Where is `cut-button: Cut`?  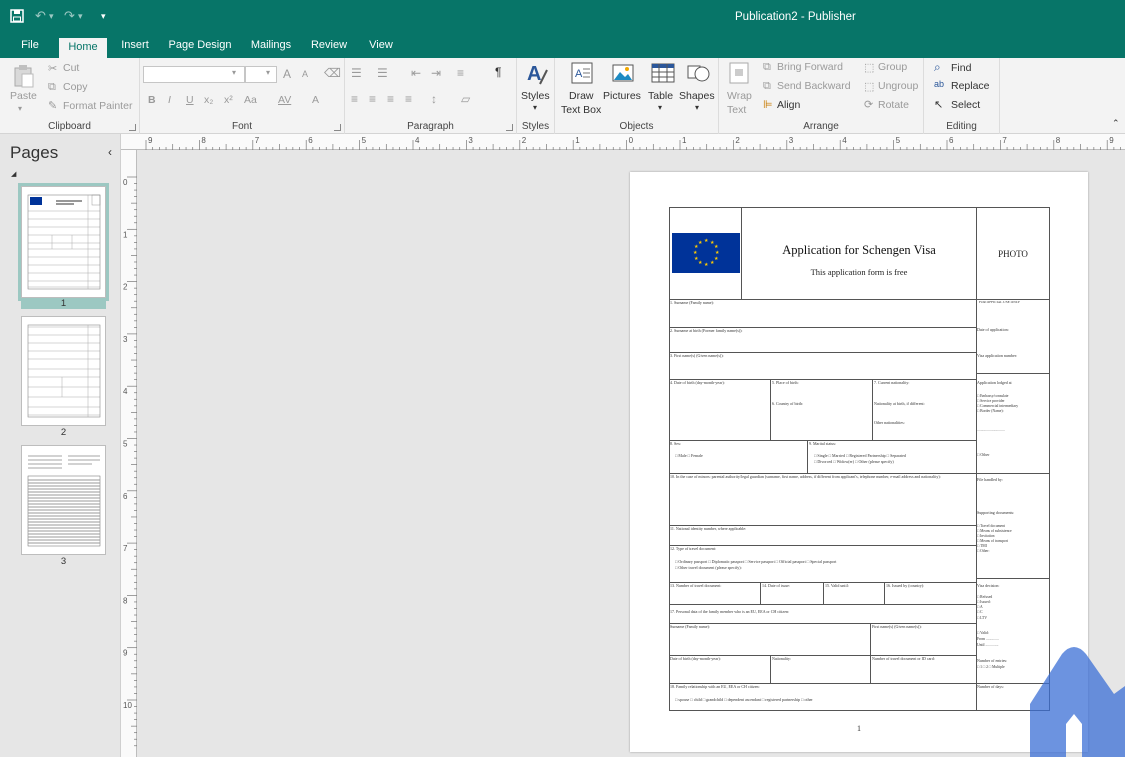
cut-button: Cut is located at coordinates (71, 68).